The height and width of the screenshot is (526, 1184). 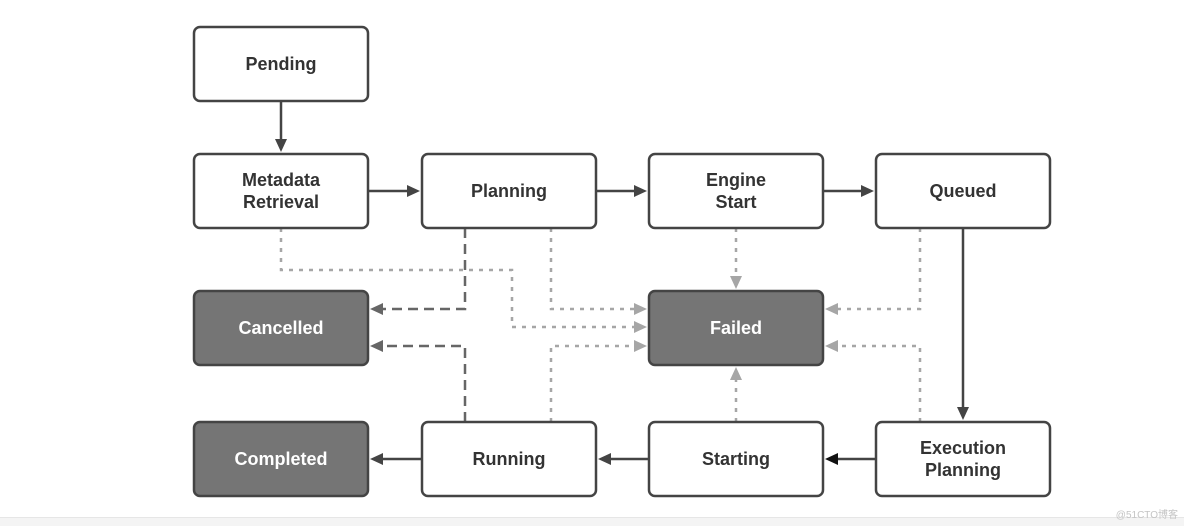 I want to click on node-label: Start, so click(x=735, y=202).